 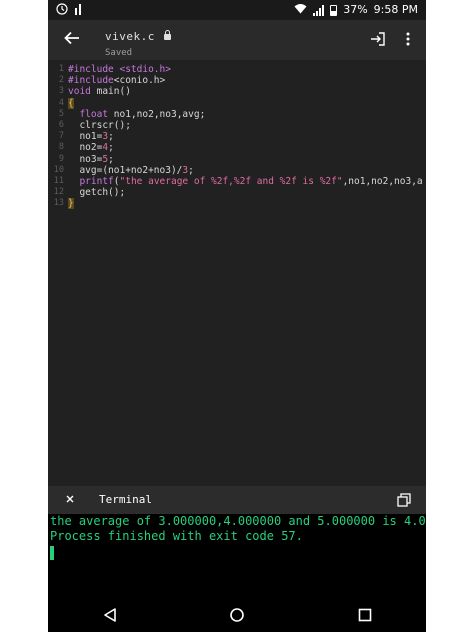 I want to click on code-token: no2=, so click(x=85, y=148).